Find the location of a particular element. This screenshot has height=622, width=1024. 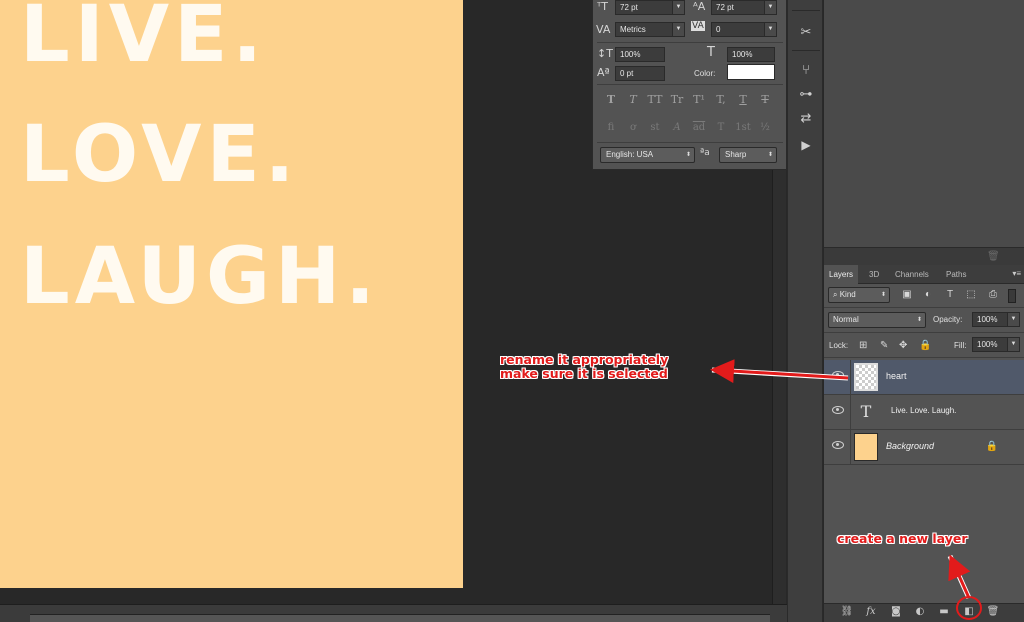

ordinals-1st-button: 1st is located at coordinates (743, 127).